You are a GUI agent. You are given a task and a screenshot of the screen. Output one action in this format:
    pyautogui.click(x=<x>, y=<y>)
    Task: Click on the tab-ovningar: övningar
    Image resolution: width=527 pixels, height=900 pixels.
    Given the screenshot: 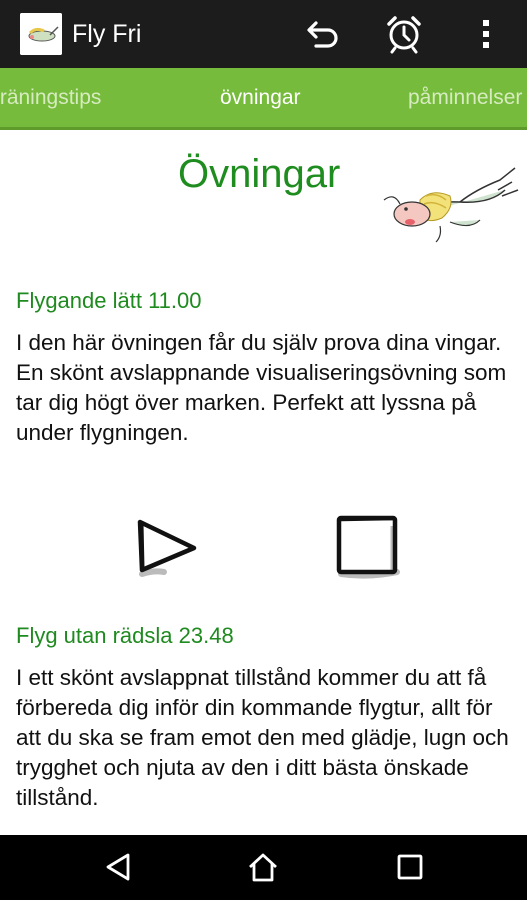 What is the action you would take?
    pyautogui.click(x=260, y=98)
    